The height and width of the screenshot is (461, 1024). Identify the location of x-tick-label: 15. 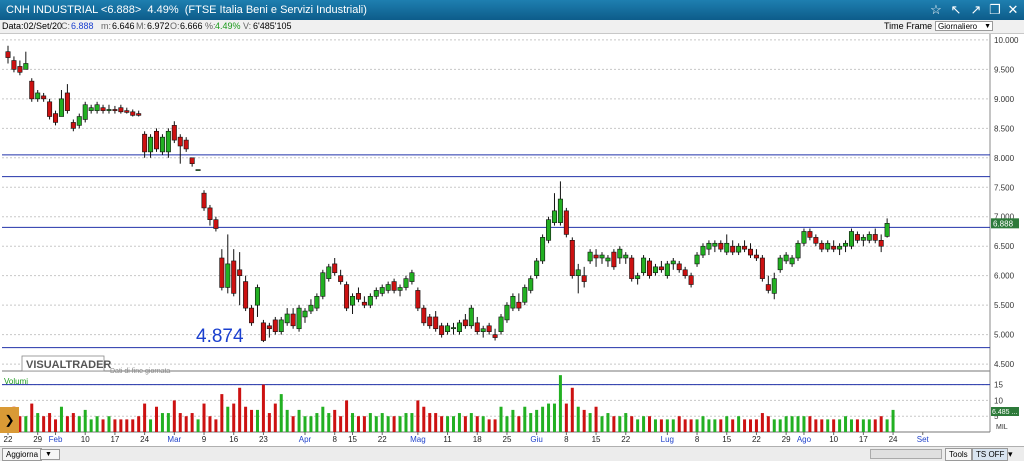
(596, 439).